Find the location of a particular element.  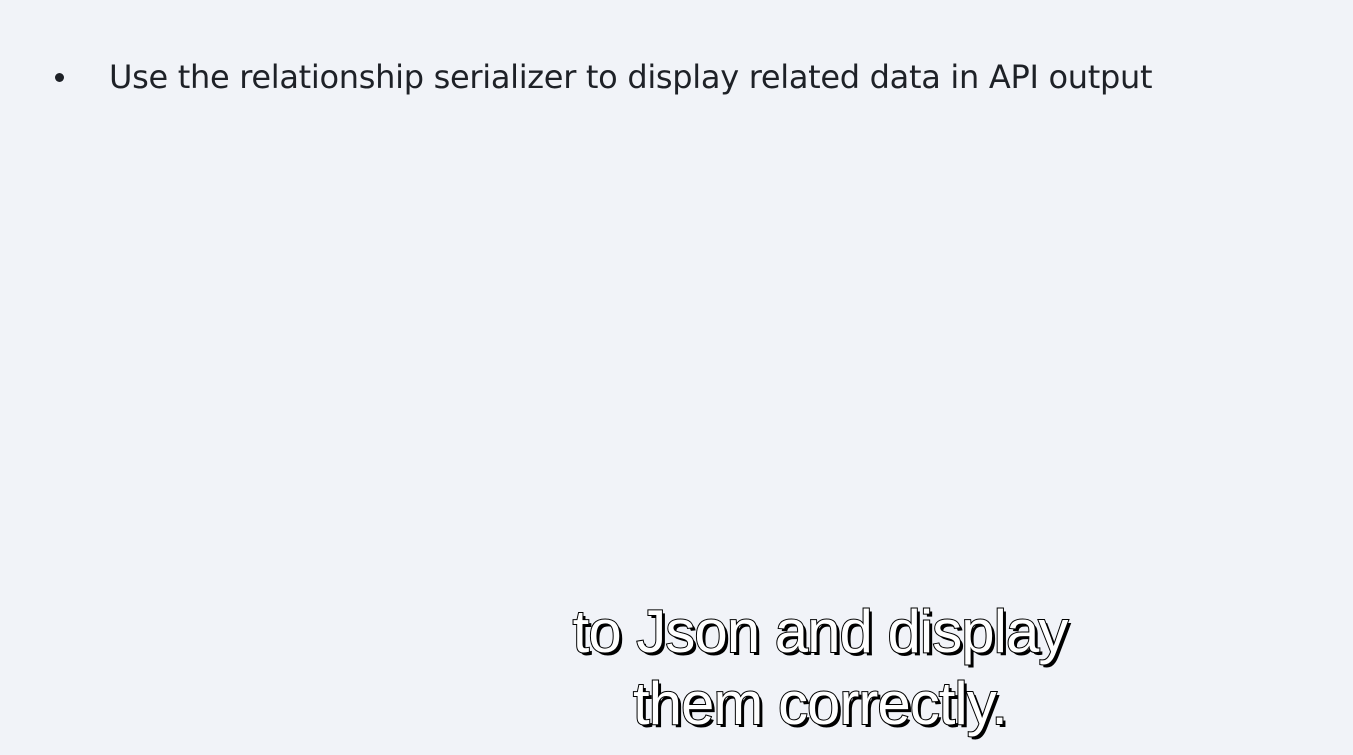

bullet-dot-icon is located at coordinates (59, 77).